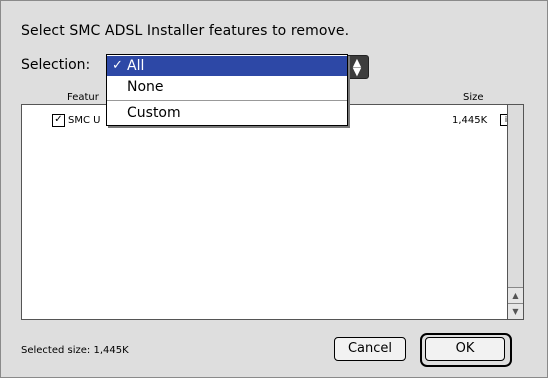 The image size is (548, 378). Describe the element at coordinates (227, 66) in the screenshot. I see `menu-item-all: ✓ All` at that location.